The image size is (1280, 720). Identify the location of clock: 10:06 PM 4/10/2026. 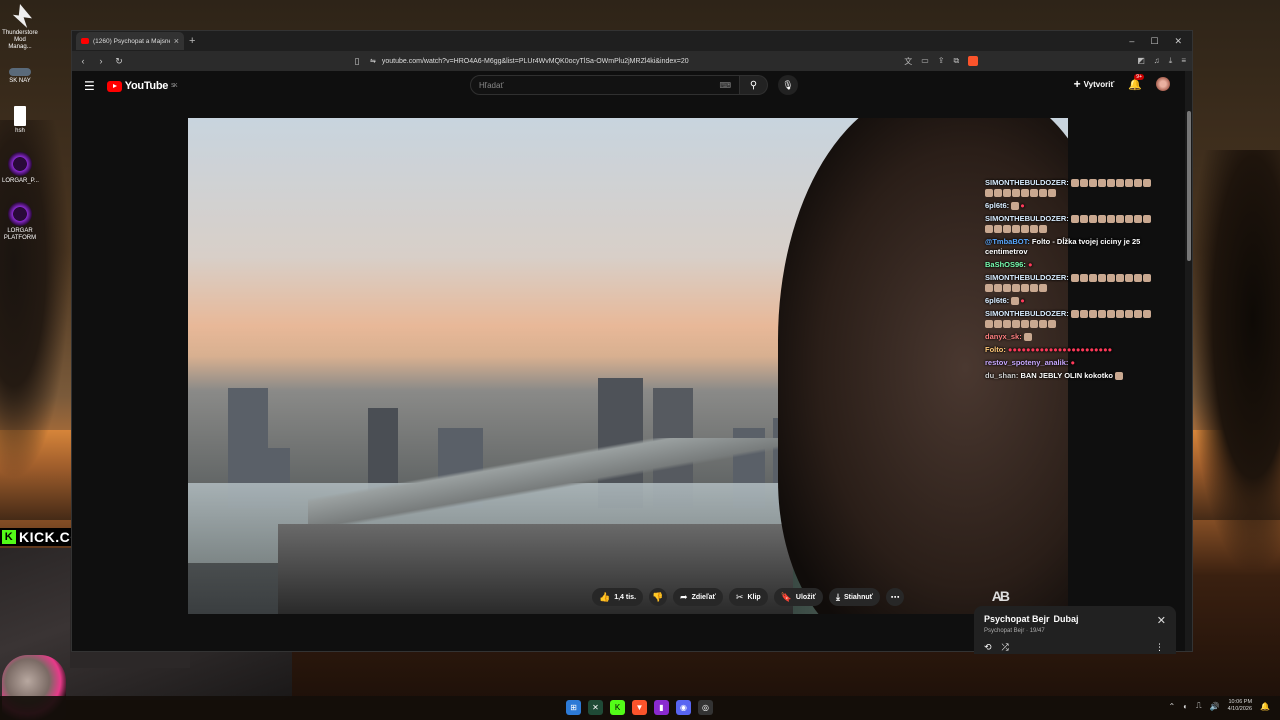
(1240, 706).